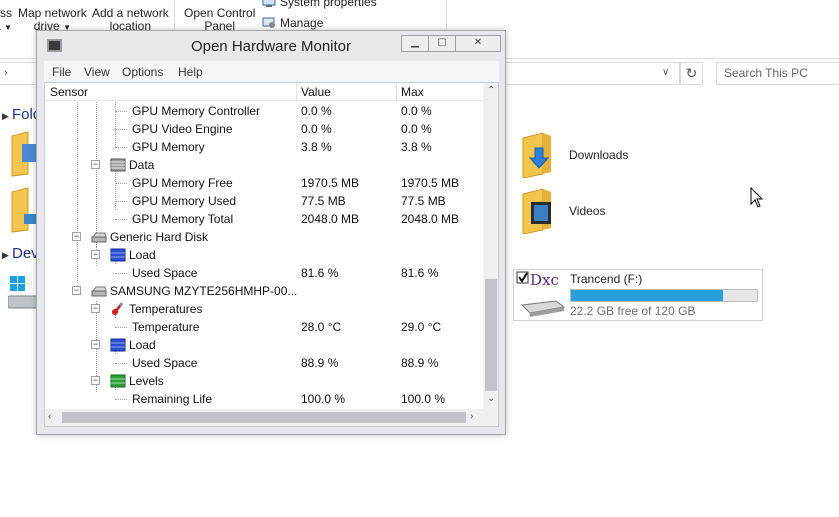  What do you see at coordinates (264, 327) in the screenshot?
I see `sensor-row: Temperature 28.0 °C 29.0 °C` at bounding box center [264, 327].